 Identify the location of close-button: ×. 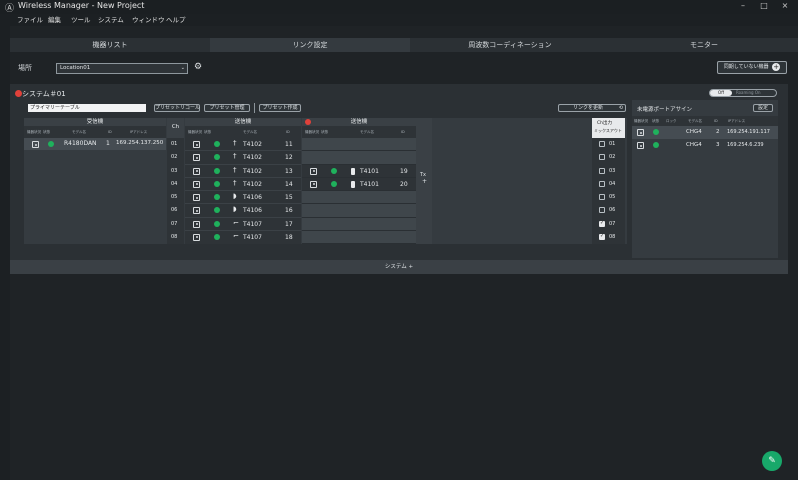
(785, 5).